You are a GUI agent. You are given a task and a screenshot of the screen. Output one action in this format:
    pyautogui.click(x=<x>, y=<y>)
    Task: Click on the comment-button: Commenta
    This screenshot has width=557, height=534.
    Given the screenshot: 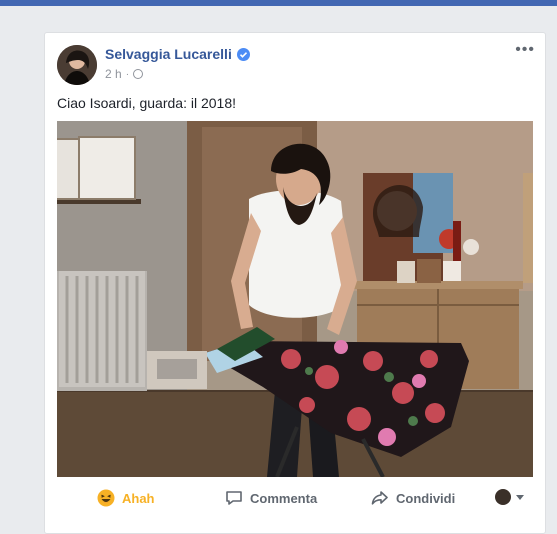 What is the action you would take?
    pyautogui.click(x=271, y=498)
    